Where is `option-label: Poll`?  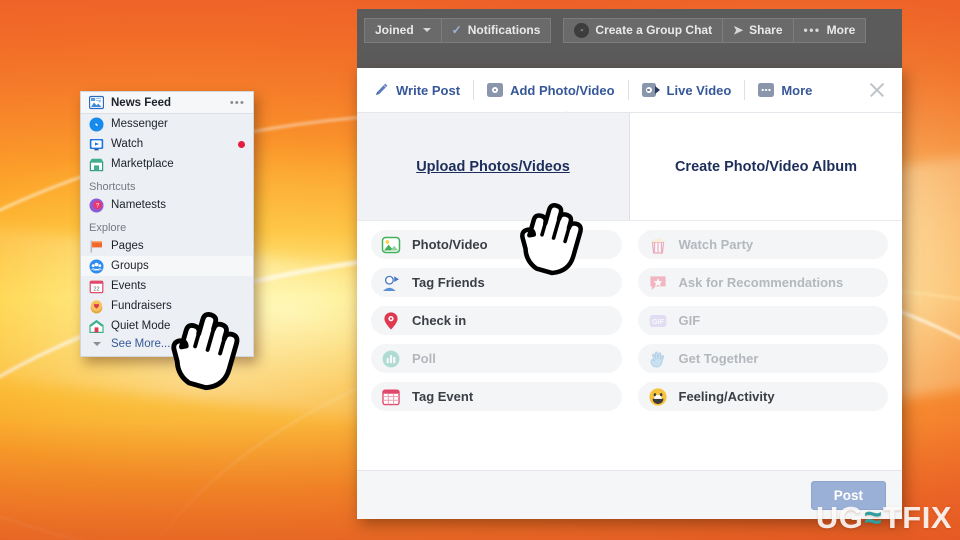
option-label: Poll is located at coordinates (424, 358).